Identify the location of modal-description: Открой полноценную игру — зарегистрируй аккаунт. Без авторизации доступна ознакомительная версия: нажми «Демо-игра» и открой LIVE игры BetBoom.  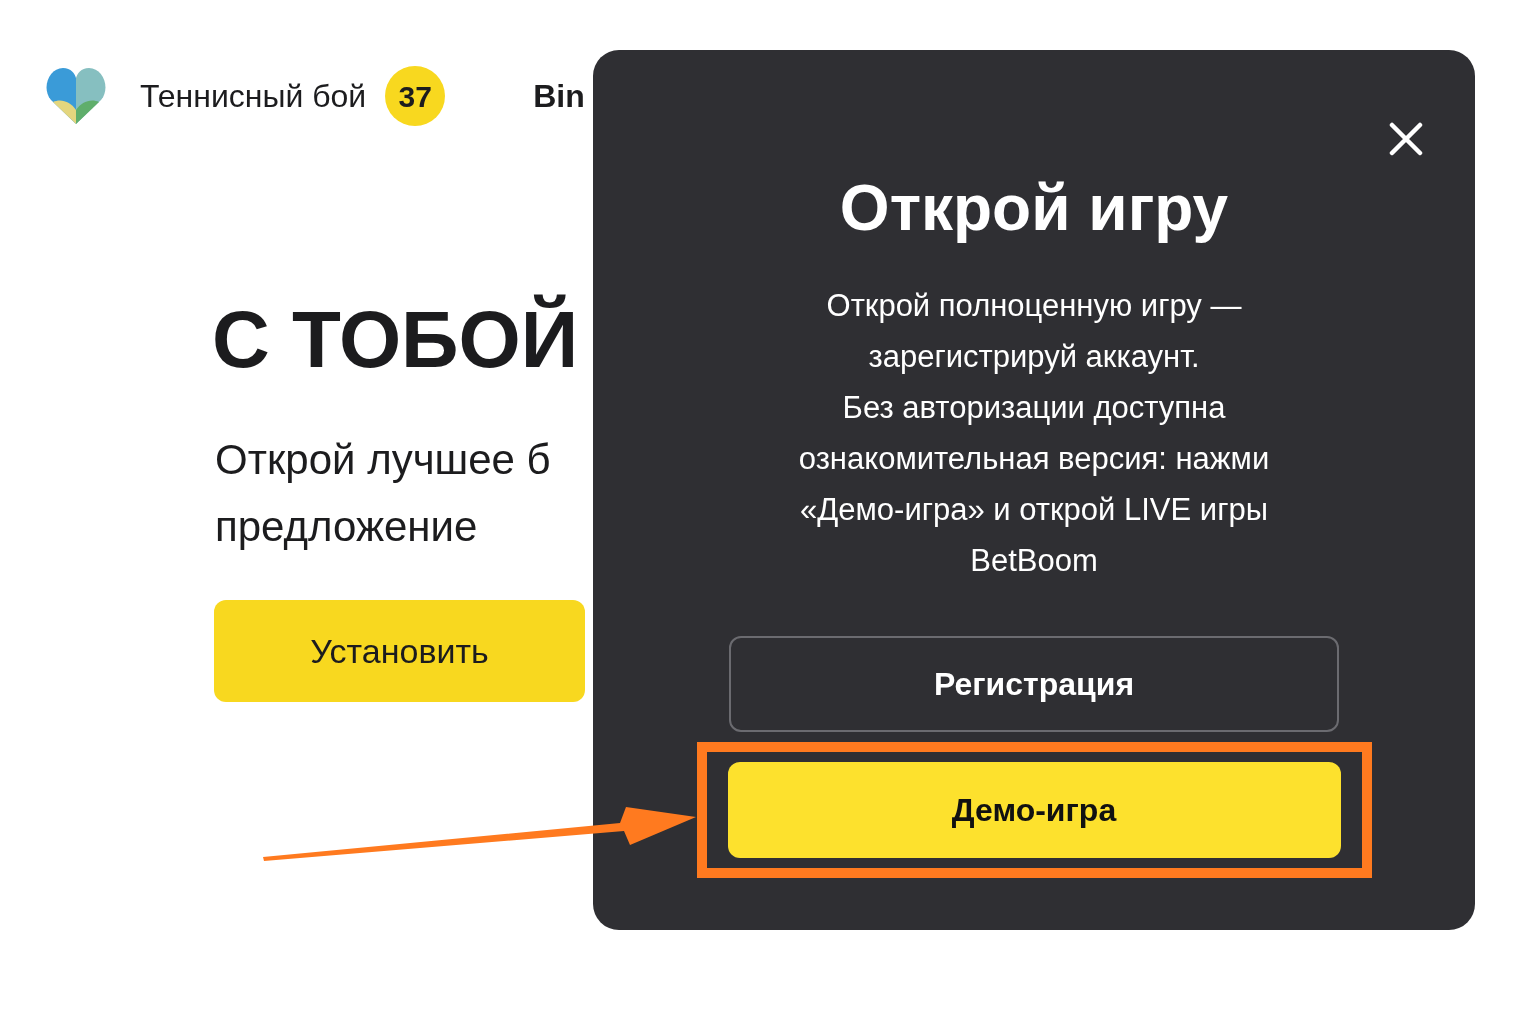
(1034, 433).